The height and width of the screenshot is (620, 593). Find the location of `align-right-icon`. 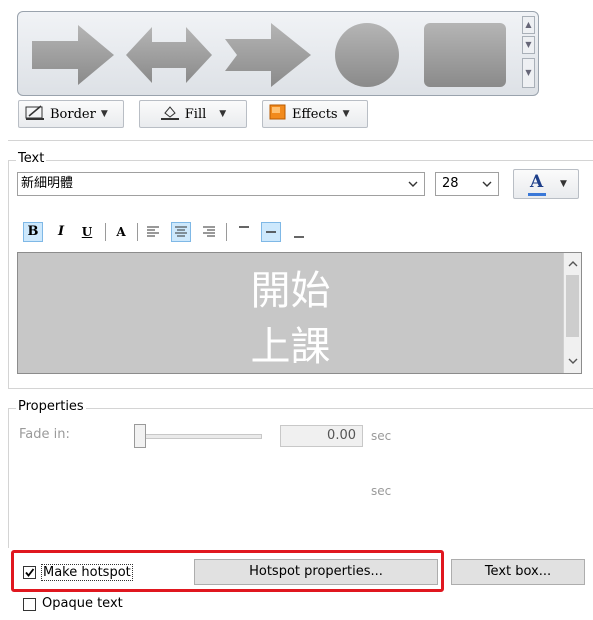

align-right-icon is located at coordinates (209, 232).